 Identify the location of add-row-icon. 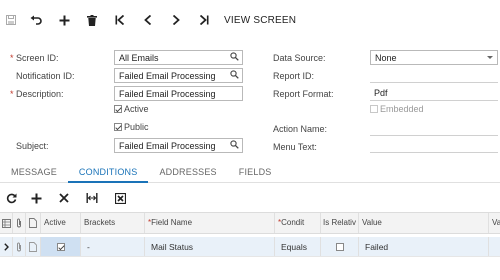
(36, 198).